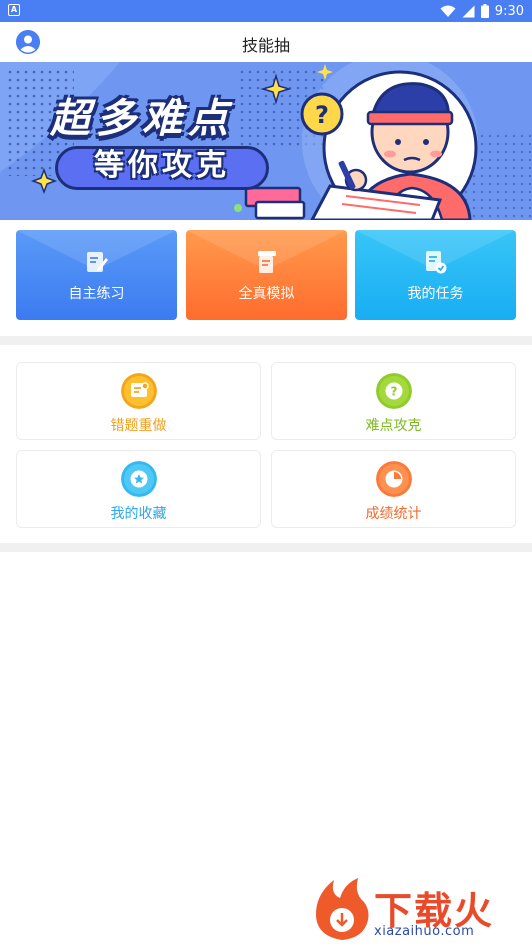 This screenshot has height=946, width=532. Describe the element at coordinates (96, 294) in the screenshot. I see `practice-label: 自主练习` at that location.